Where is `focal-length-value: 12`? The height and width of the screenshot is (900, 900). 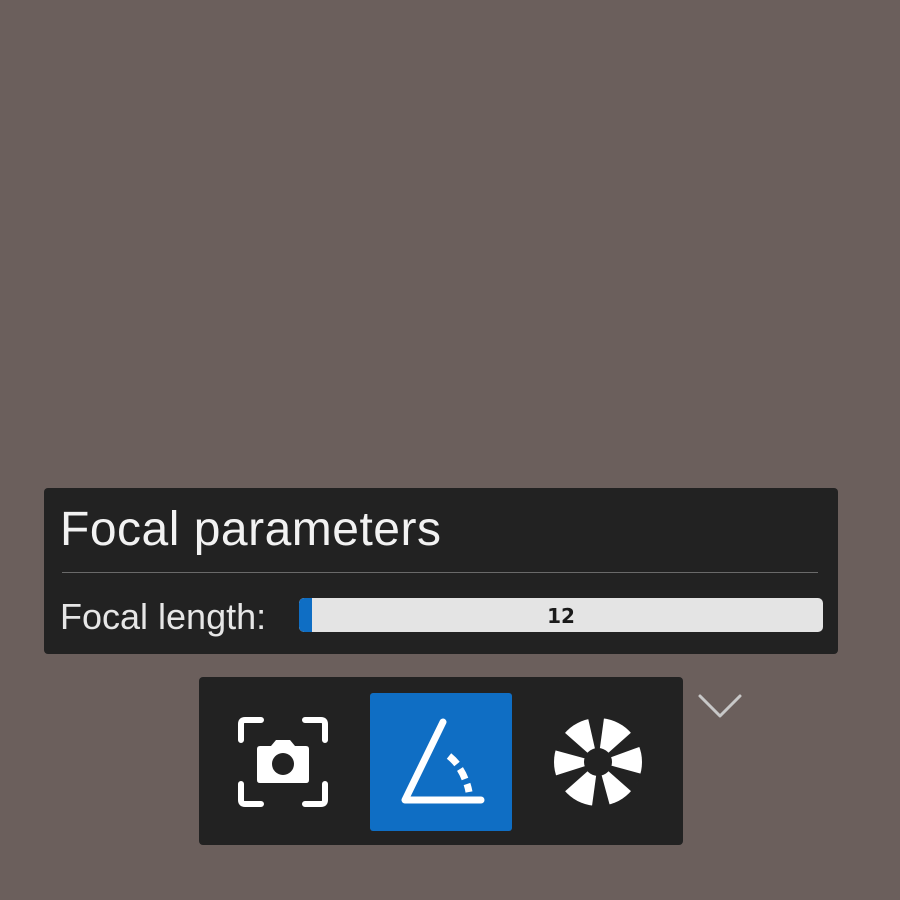 focal-length-value: 12 is located at coordinates (561, 616).